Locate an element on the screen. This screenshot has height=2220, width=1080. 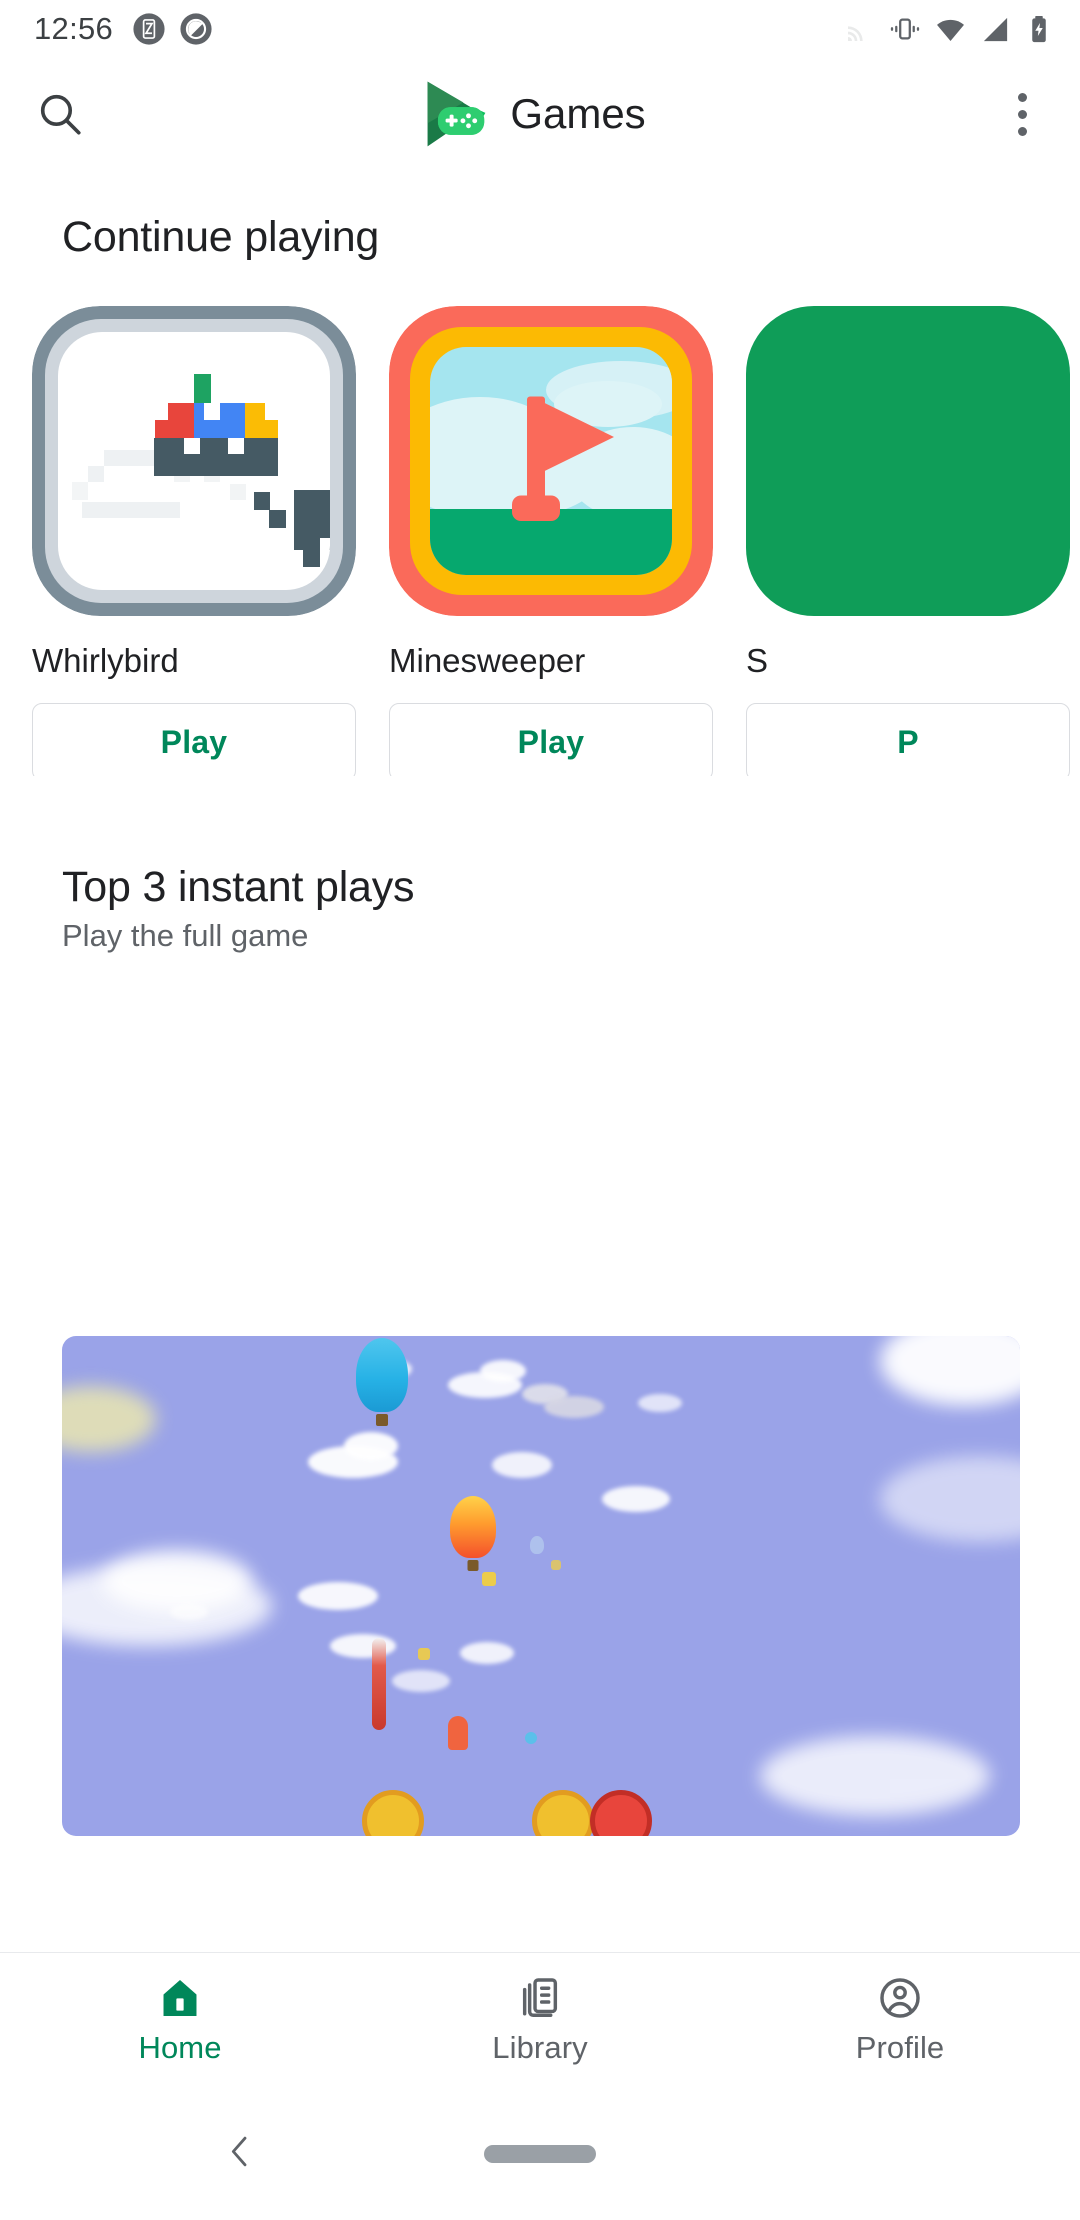
app-bar: Games is located at coordinates (540, 114).